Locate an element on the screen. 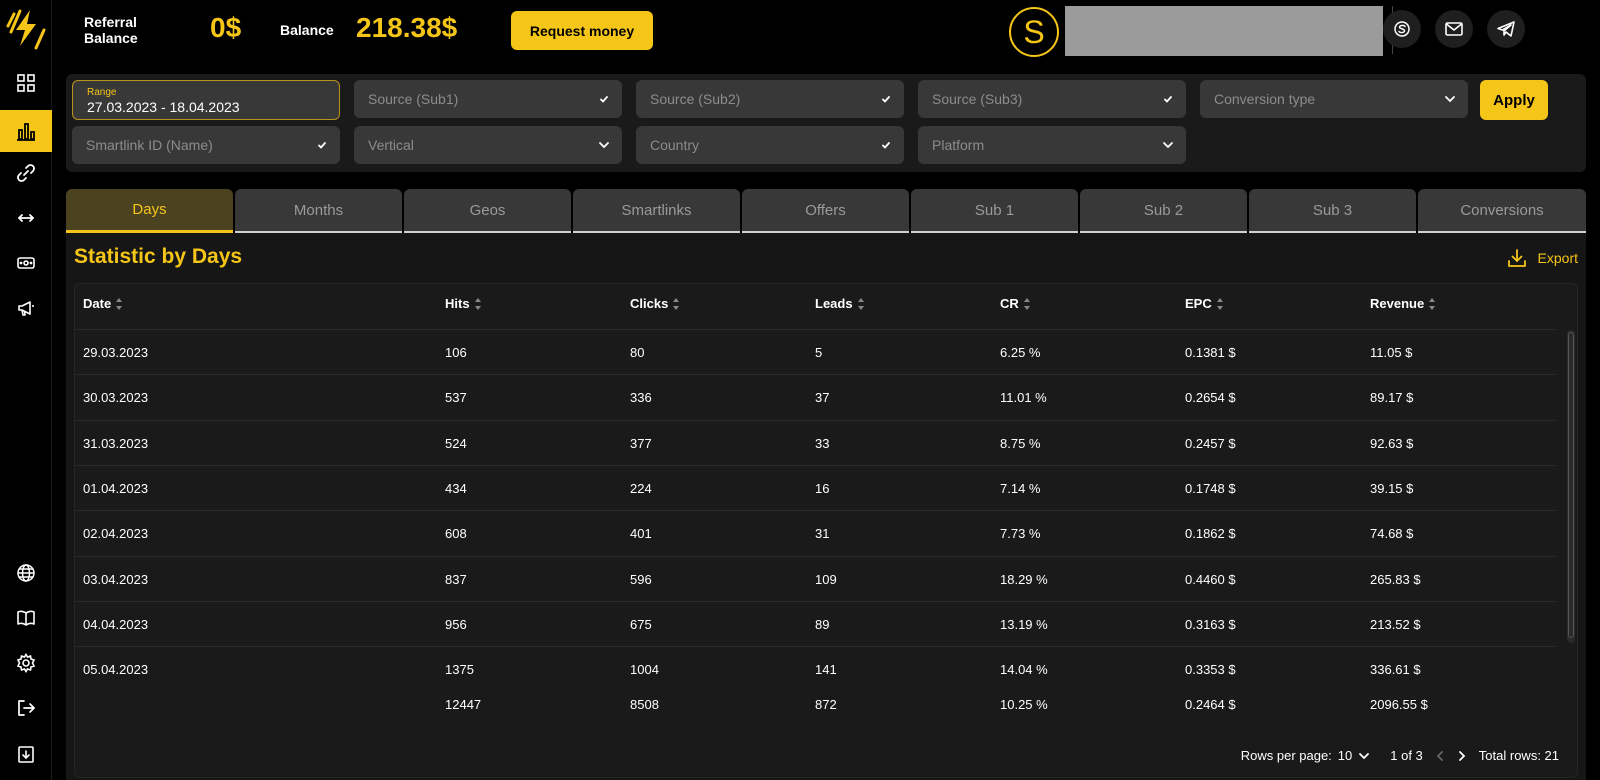 The height and width of the screenshot is (780, 1600). sidebar-item-dashboard is located at coordinates (26, 83).